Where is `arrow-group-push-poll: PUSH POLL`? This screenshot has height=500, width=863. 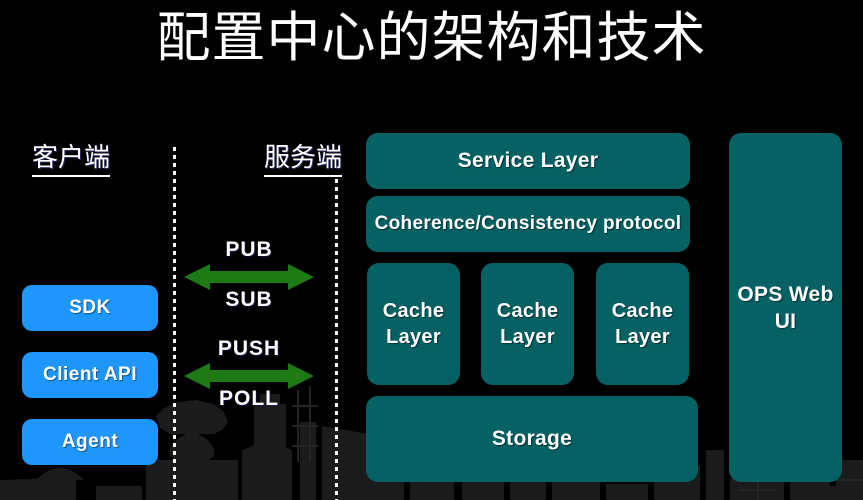 arrow-group-push-poll: PUSH POLL is located at coordinates (249, 375).